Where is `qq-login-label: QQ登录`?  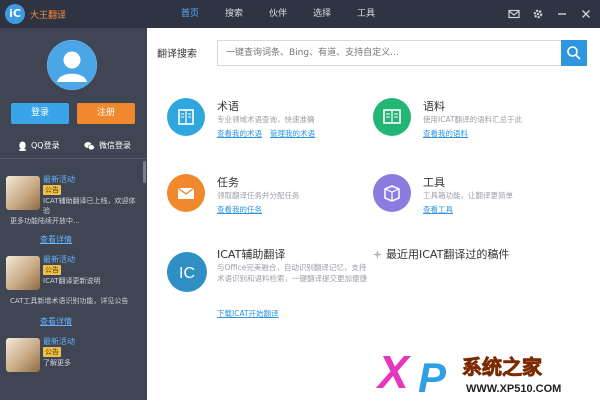 qq-login-label: QQ登录 is located at coordinates (45, 145).